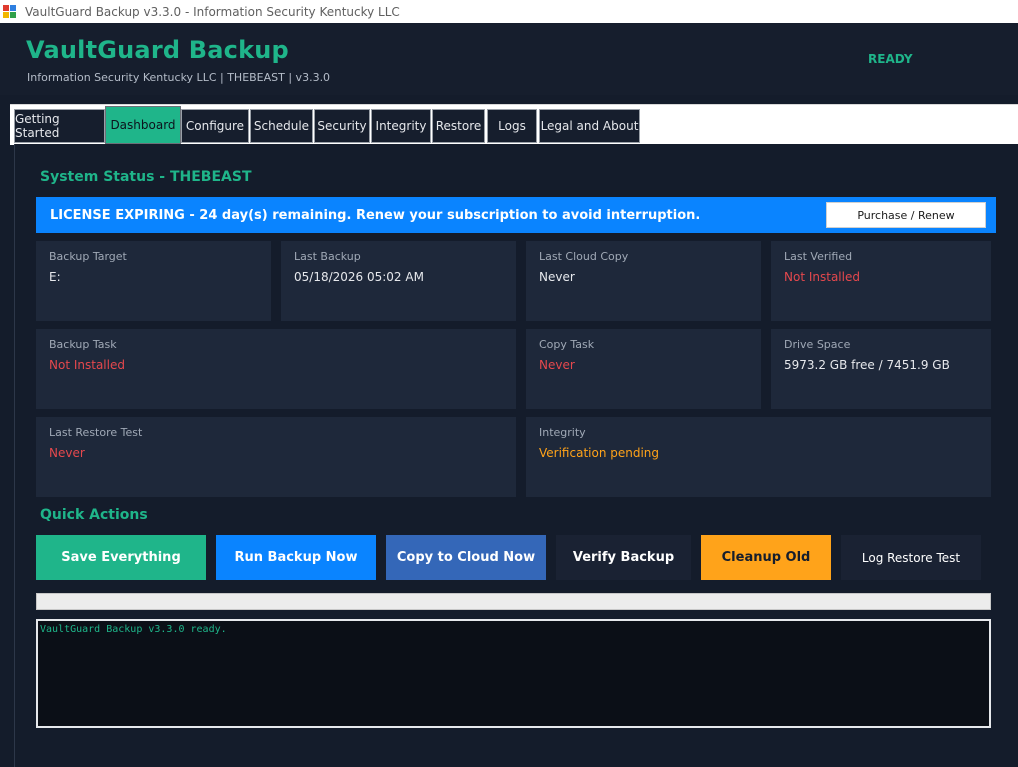  I want to click on card-last-backup: Last Backup 05/18/2026 05:02 AM, so click(398, 281).